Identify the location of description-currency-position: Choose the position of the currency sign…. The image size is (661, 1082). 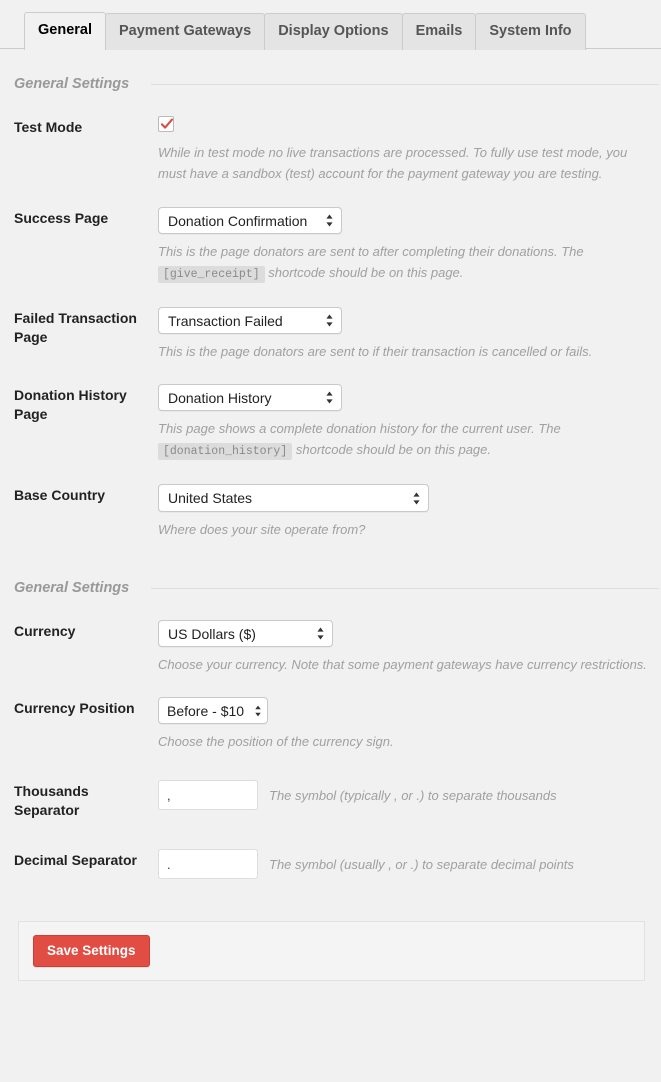
(276, 741).